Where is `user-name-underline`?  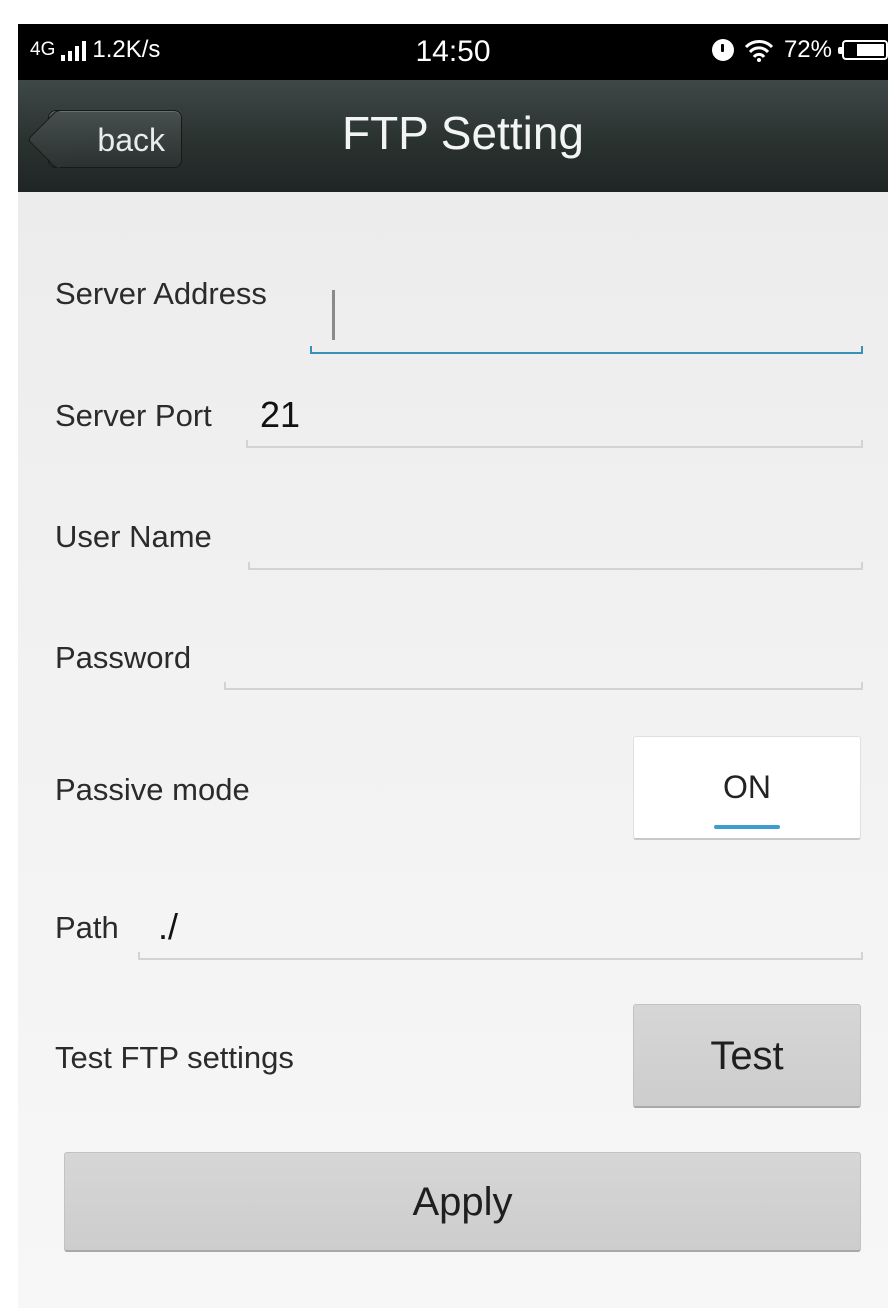 user-name-underline is located at coordinates (555, 566).